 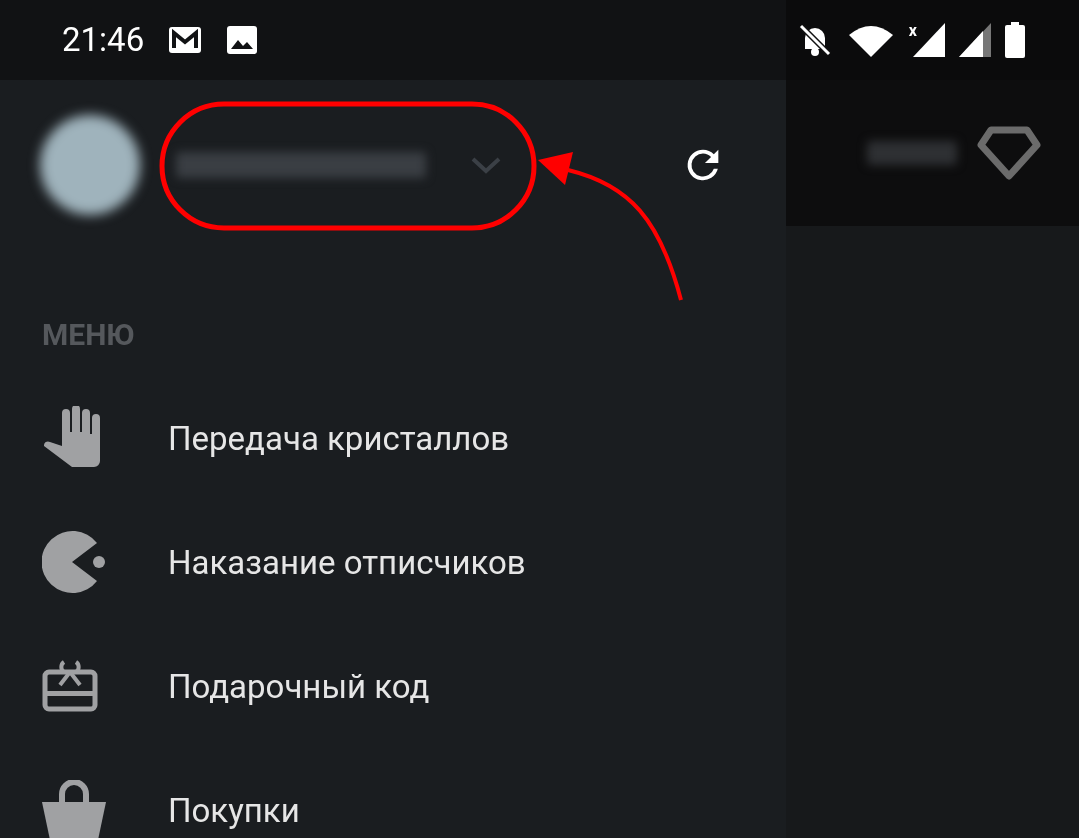 What do you see at coordinates (414, 793) in the screenshot?
I see `menu-item: Покупки` at bounding box center [414, 793].